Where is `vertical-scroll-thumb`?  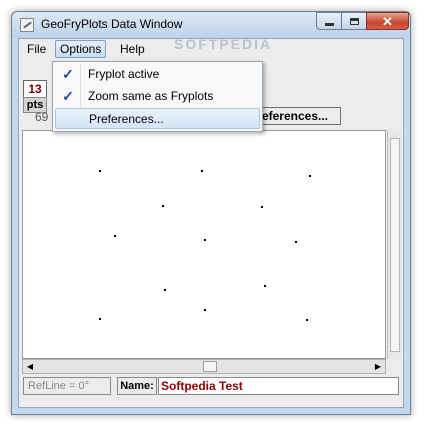
vertical-scroll-thumb is located at coordinates (395, 245).